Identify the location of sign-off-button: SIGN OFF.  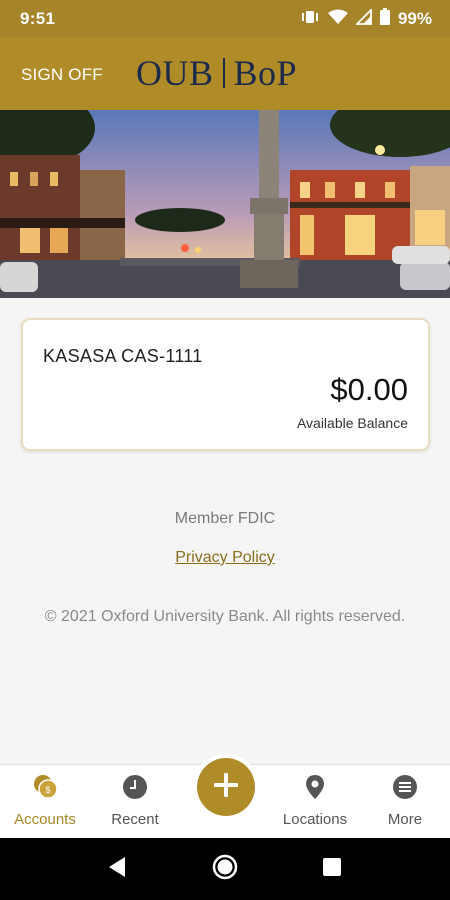
(62, 75).